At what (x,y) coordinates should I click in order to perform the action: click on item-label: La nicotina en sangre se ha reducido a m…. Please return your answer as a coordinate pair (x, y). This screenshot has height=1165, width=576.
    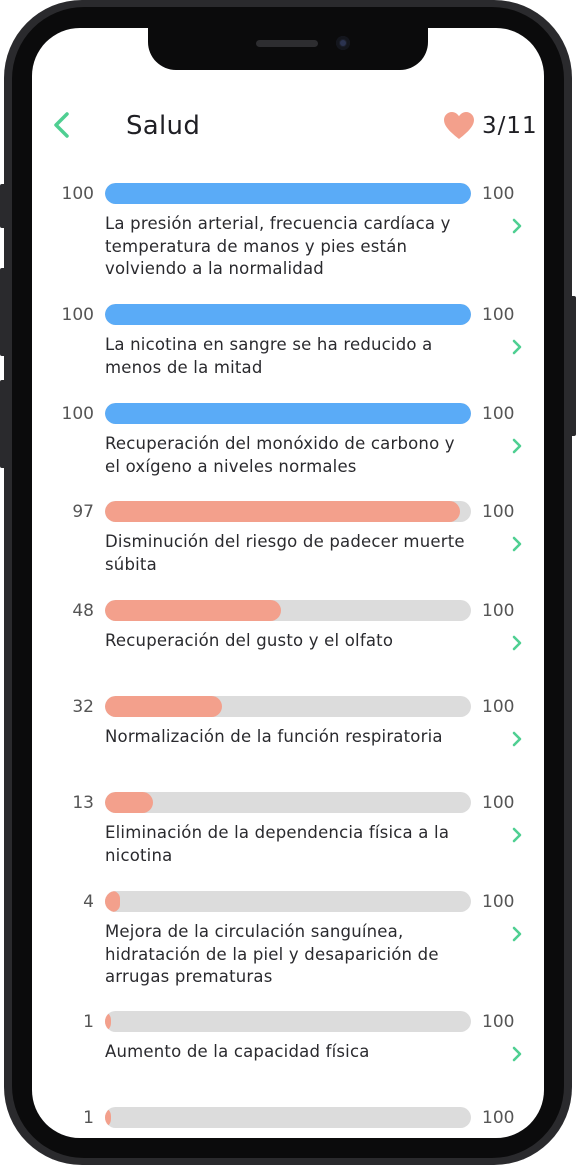
    Looking at the image, I should click on (269, 356).